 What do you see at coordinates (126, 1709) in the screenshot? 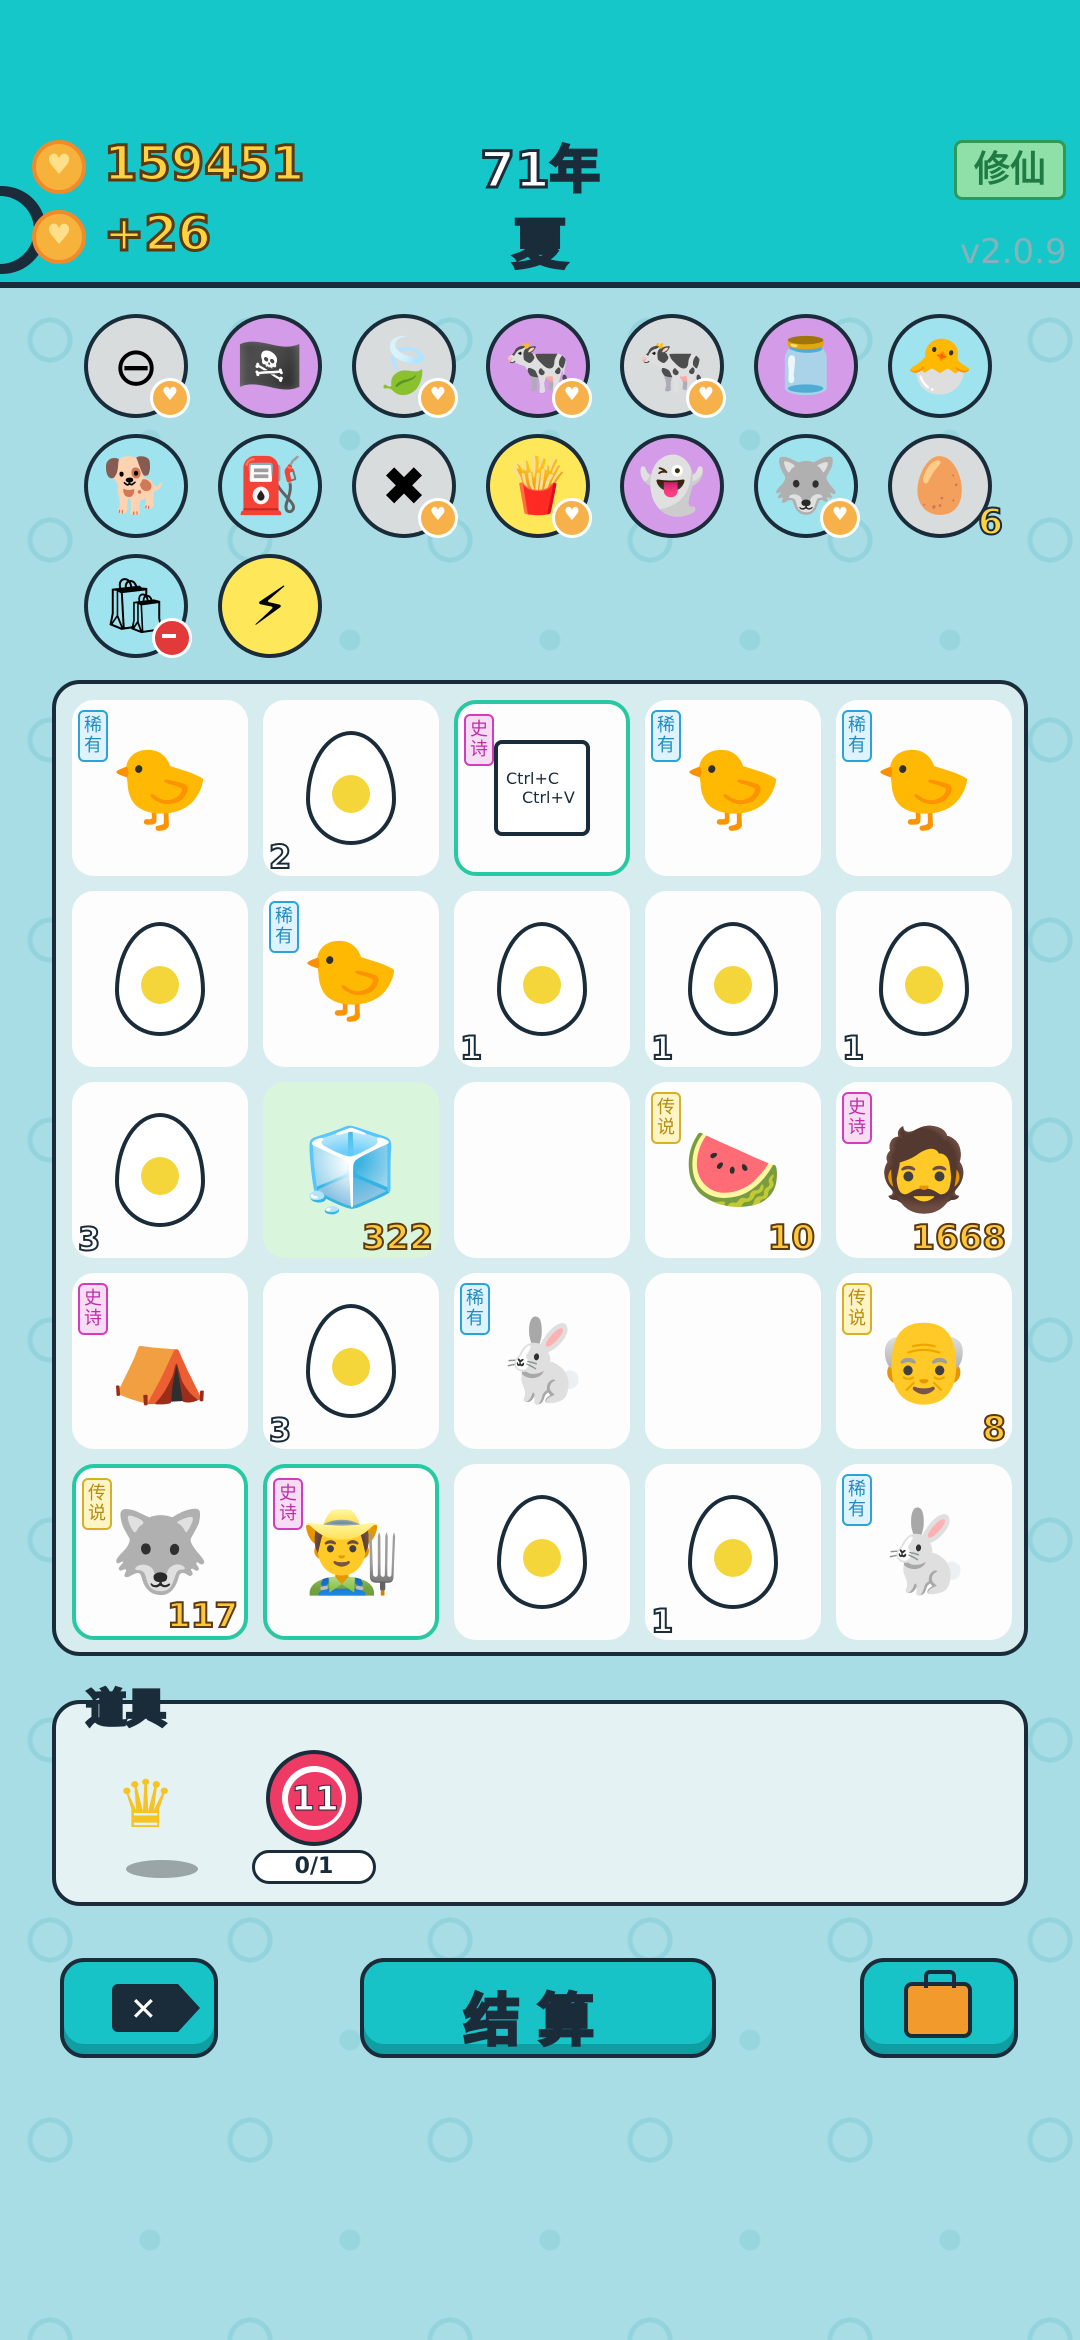
I see `tools-label: 道具` at bounding box center [126, 1709].